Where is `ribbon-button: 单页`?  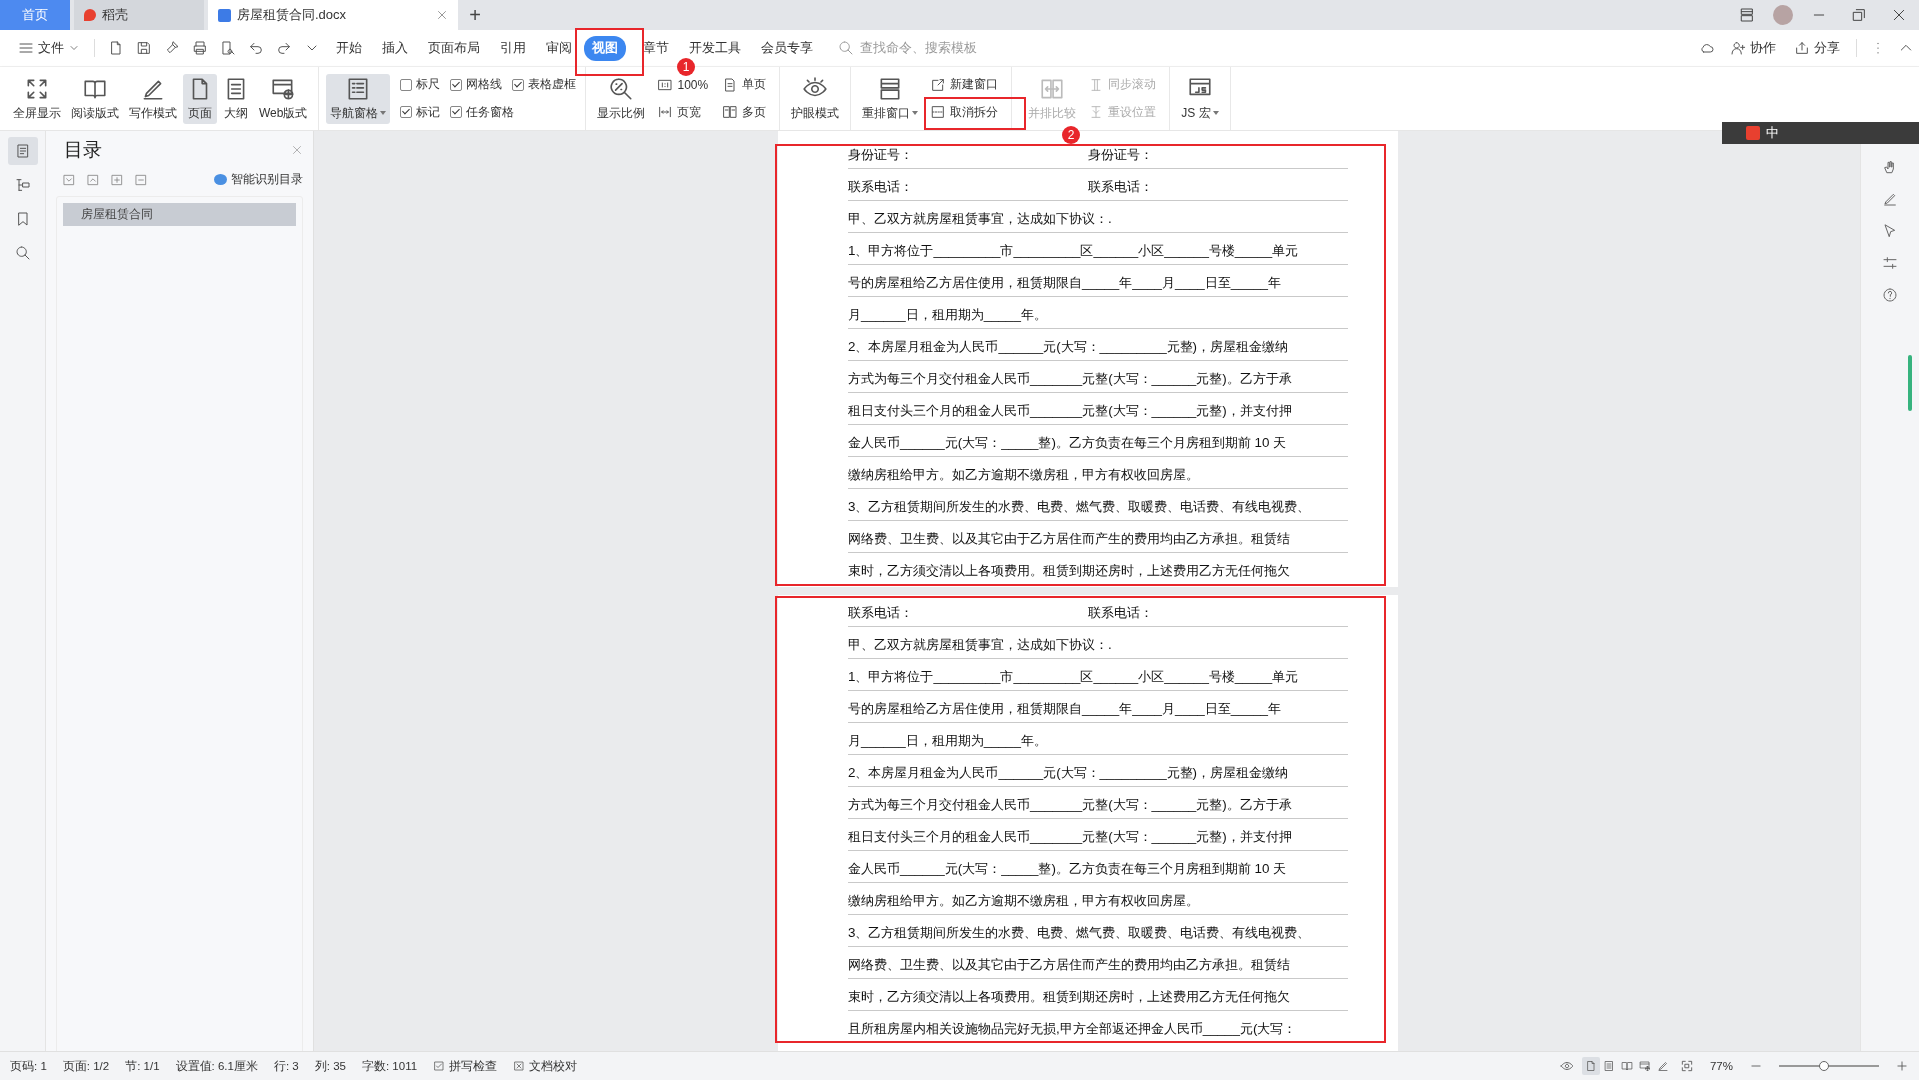
ribbon-button: 单页 is located at coordinates (744, 85).